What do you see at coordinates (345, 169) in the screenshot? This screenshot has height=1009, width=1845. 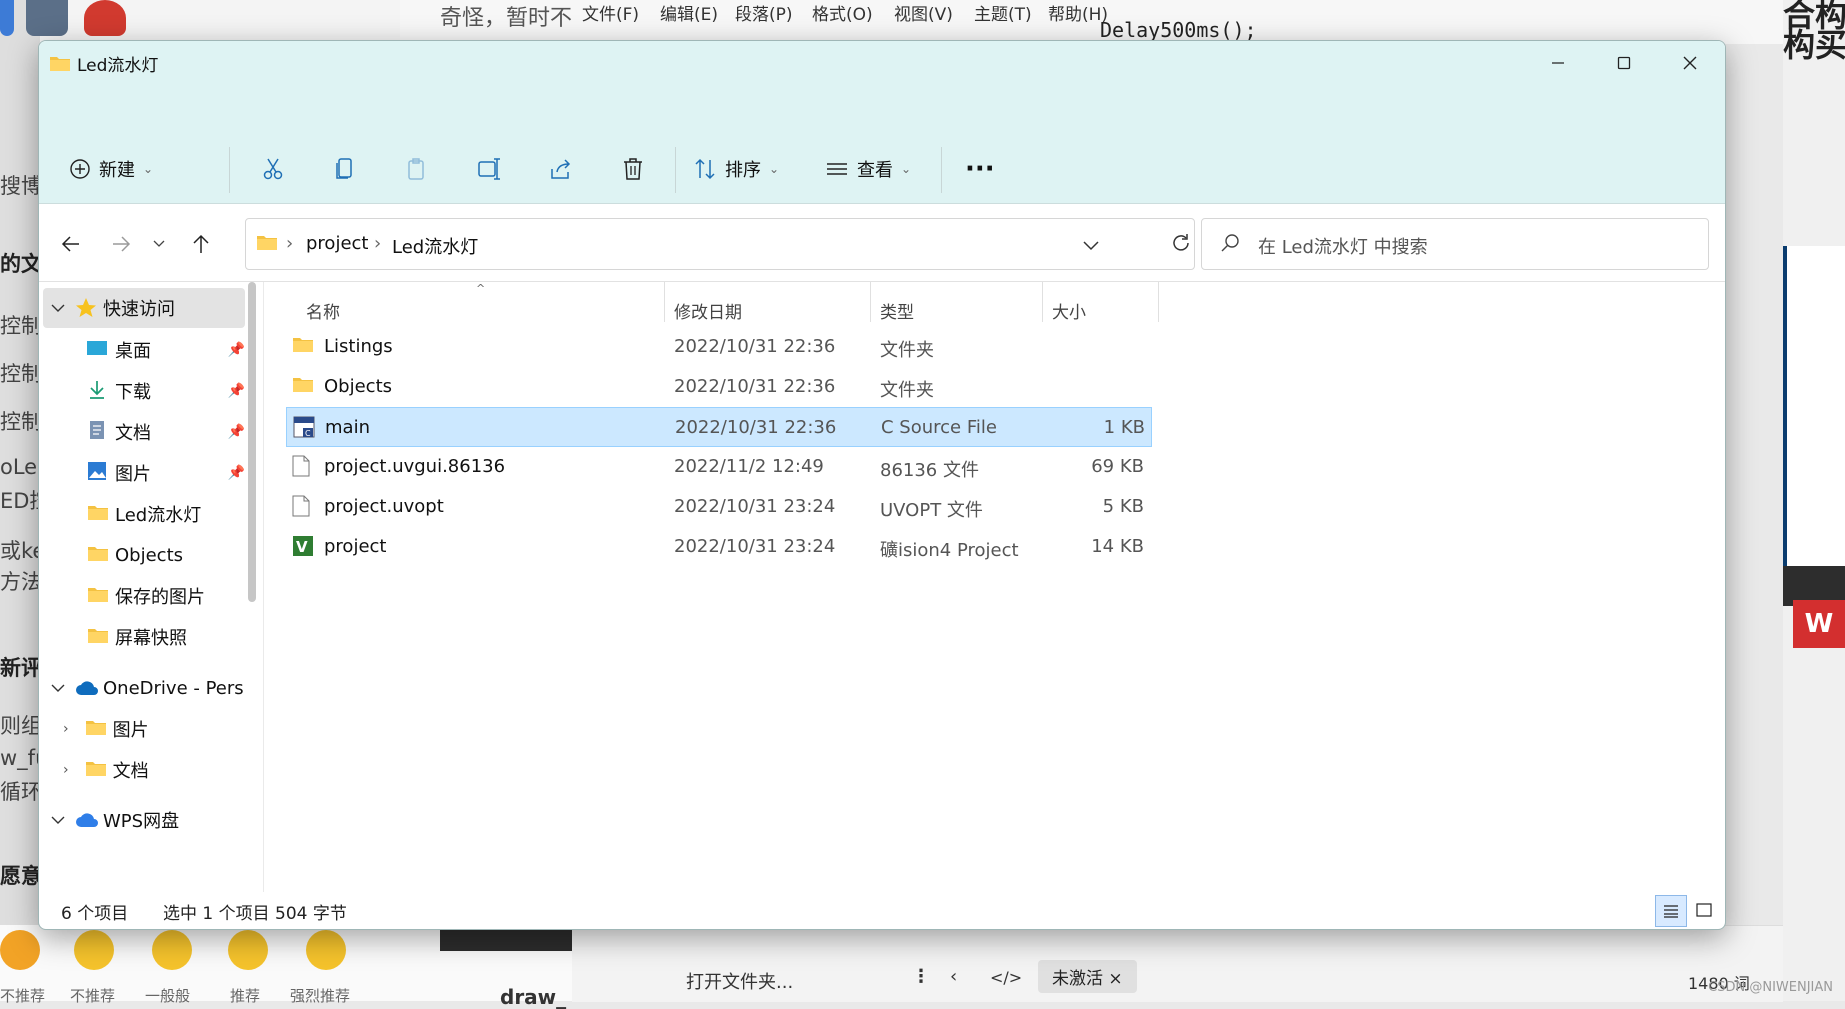 I see `copy-button` at bounding box center [345, 169].